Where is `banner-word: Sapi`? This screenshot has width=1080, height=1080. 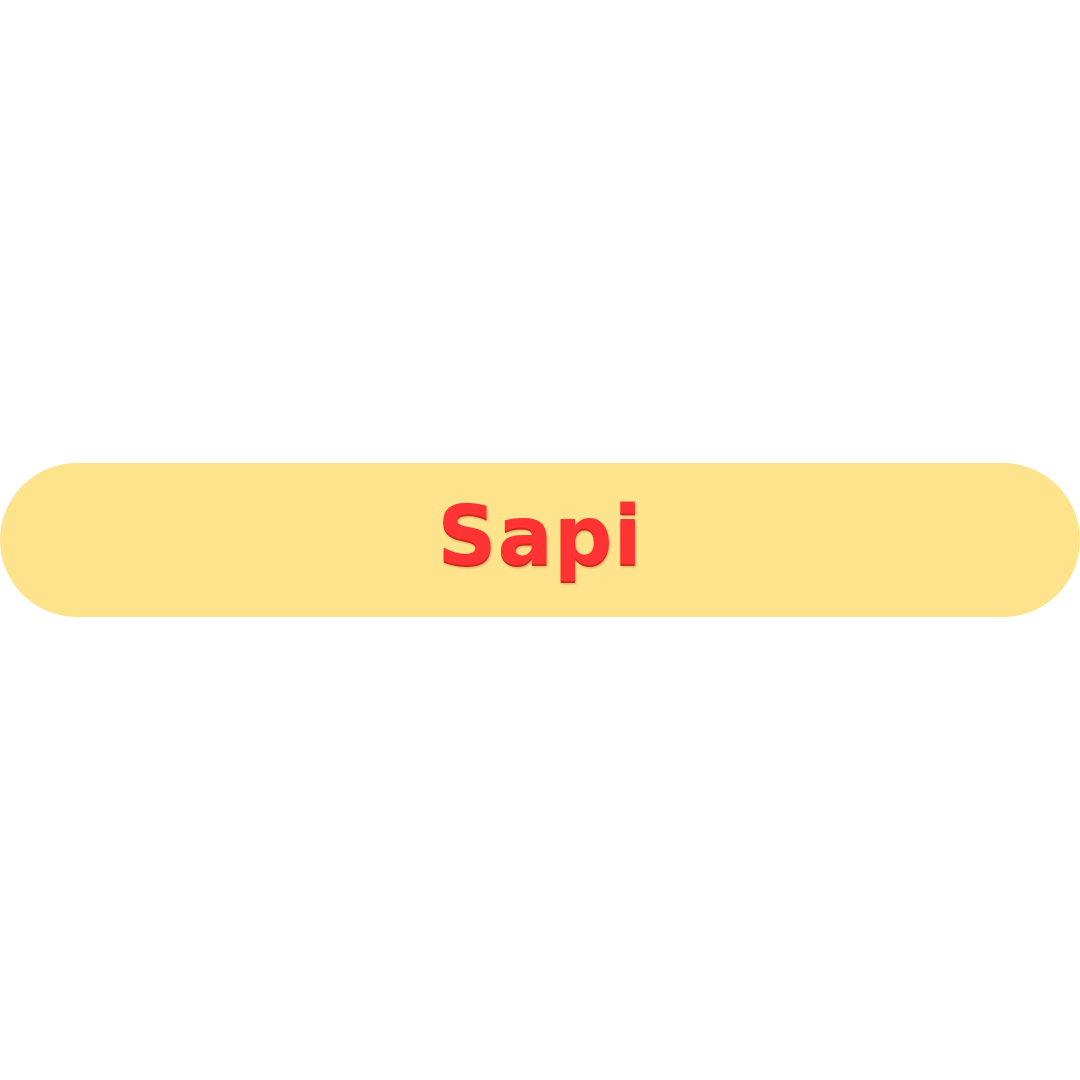 banner-word: Sapi is located at coordinates (540, 536).